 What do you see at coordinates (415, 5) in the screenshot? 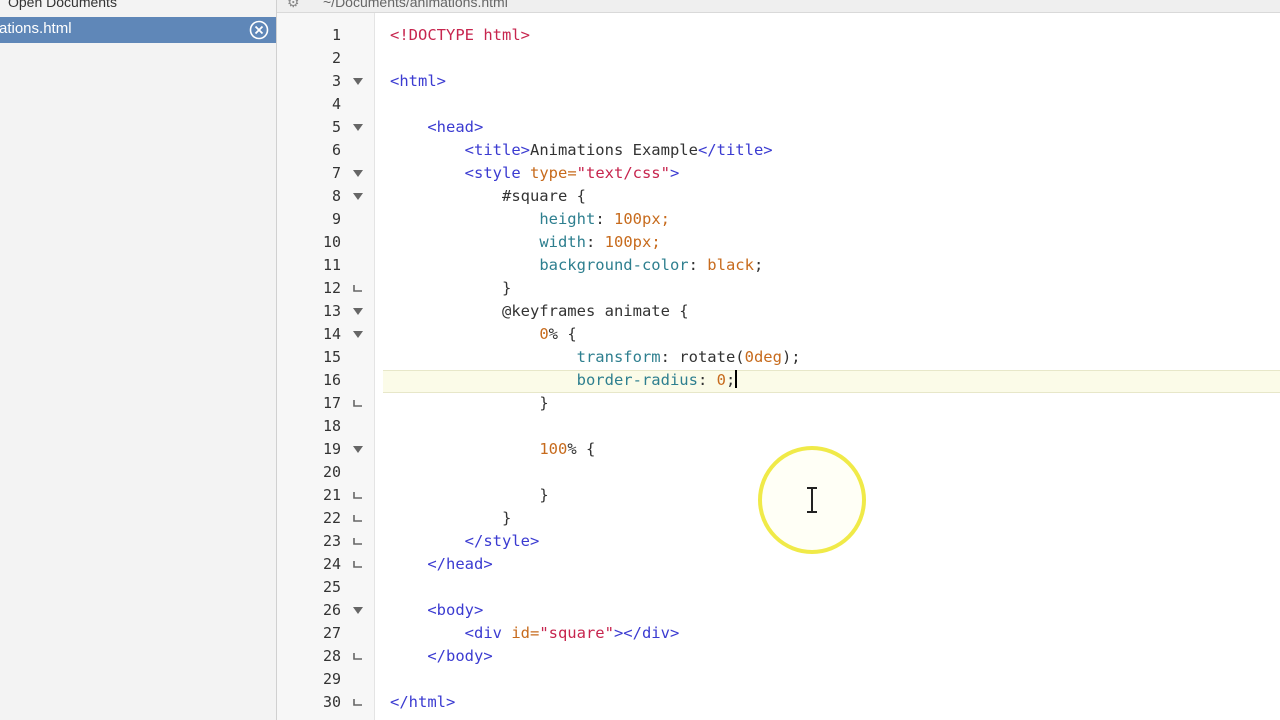
I see `file-path-dropdown: ~/Documents/animations.html` at bounding box center [415, 5].